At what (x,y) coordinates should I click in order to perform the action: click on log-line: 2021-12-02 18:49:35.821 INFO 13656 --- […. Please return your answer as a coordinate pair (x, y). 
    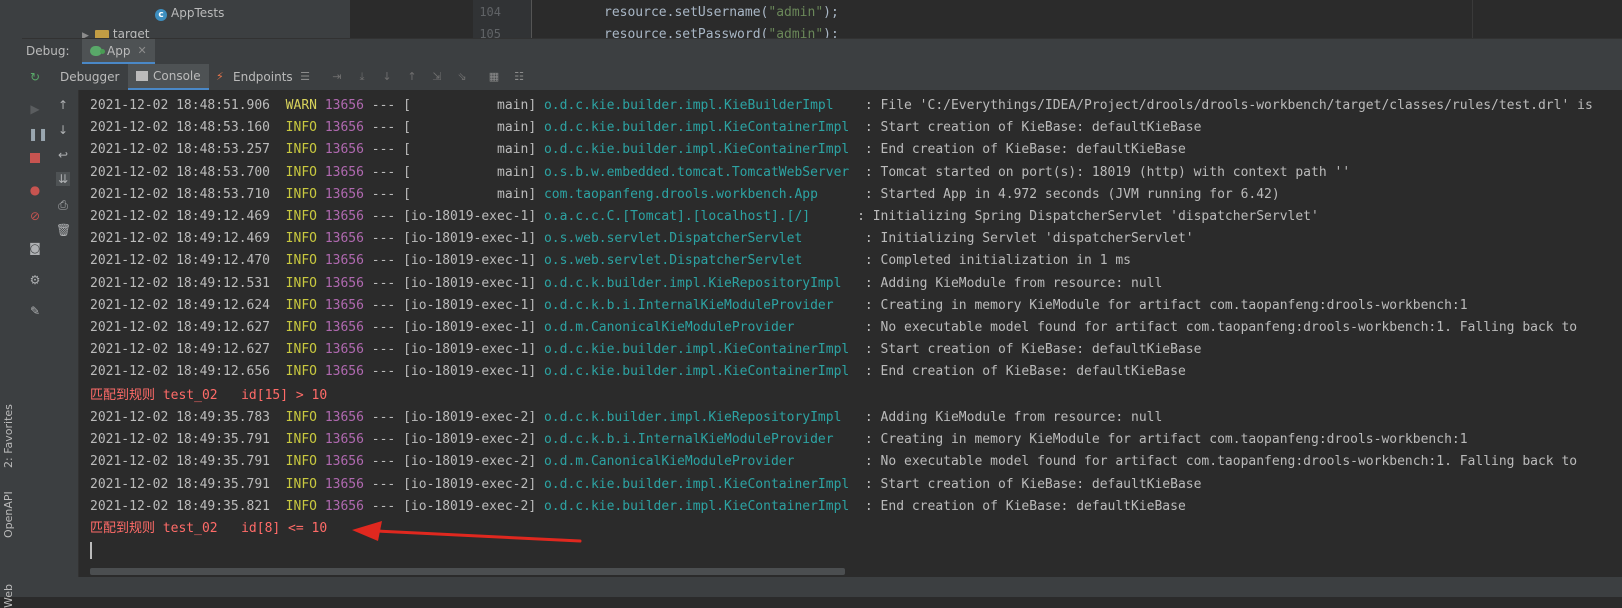
    Looking at the image, I should click on (638, 507).